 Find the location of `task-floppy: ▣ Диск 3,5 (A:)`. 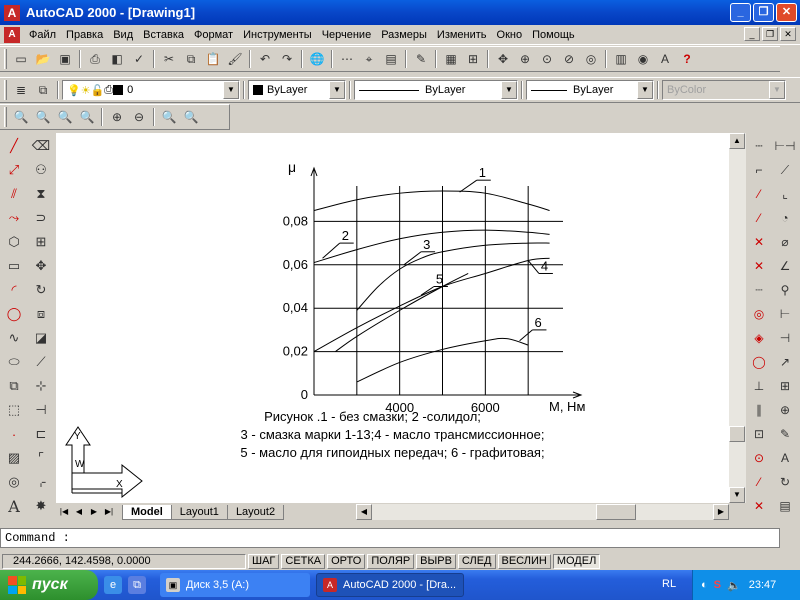

task-floppy: ▣ Диск 3,5 (A:) is located at coordinates (235, 585).